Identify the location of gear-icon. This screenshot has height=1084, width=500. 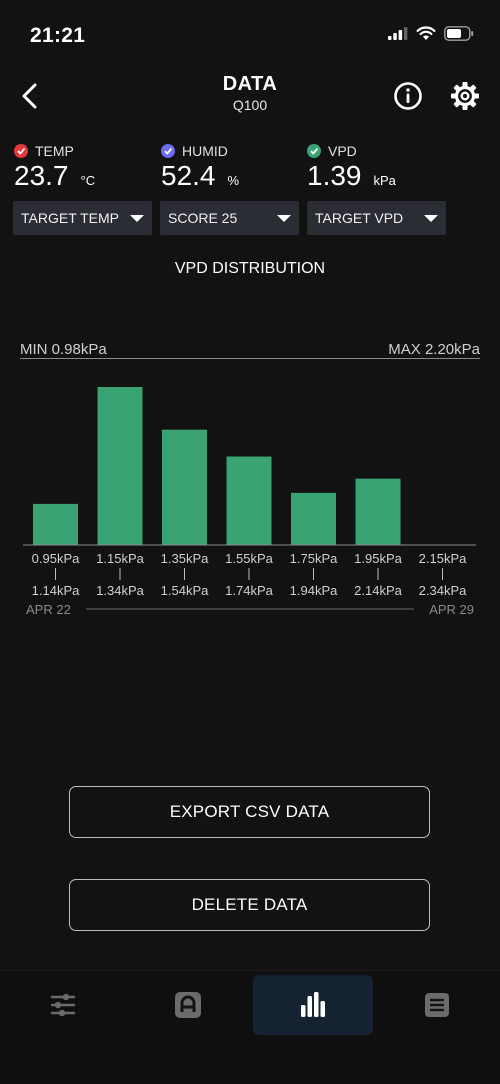
(465, 96).